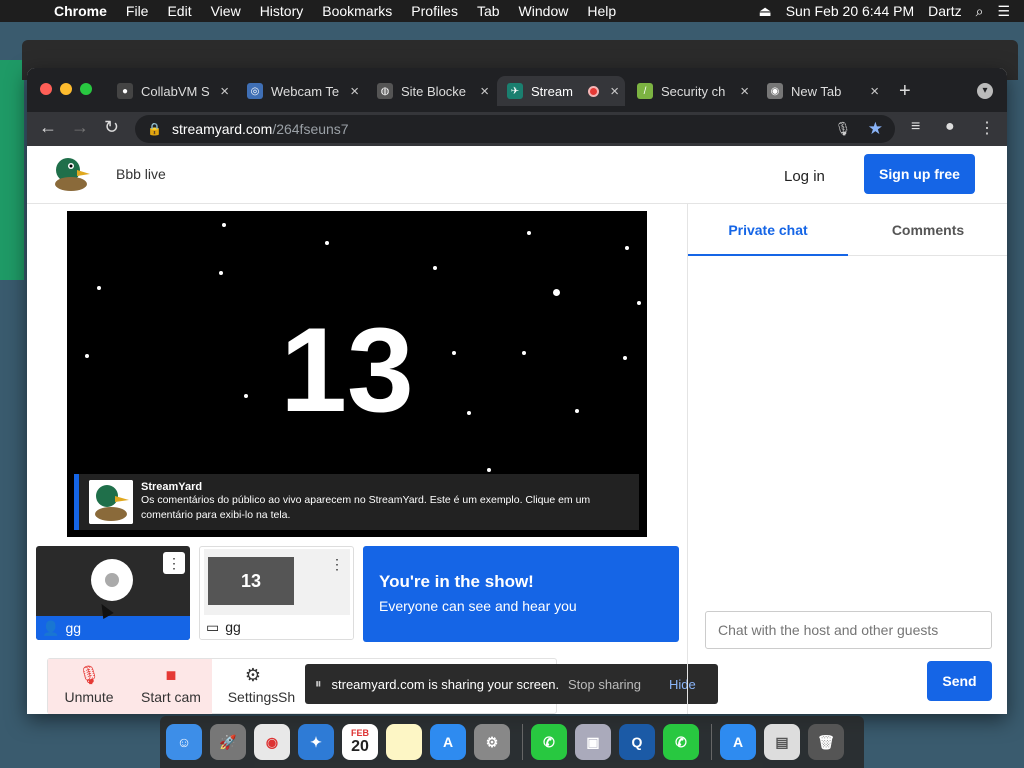 This screenshot has width=1024, height=768. What do you see at coordinates (431, 91) in the screenshot?
I see `tab-site-blocker: ◍ Site Blocke ×` at bounding box center [431, 91].